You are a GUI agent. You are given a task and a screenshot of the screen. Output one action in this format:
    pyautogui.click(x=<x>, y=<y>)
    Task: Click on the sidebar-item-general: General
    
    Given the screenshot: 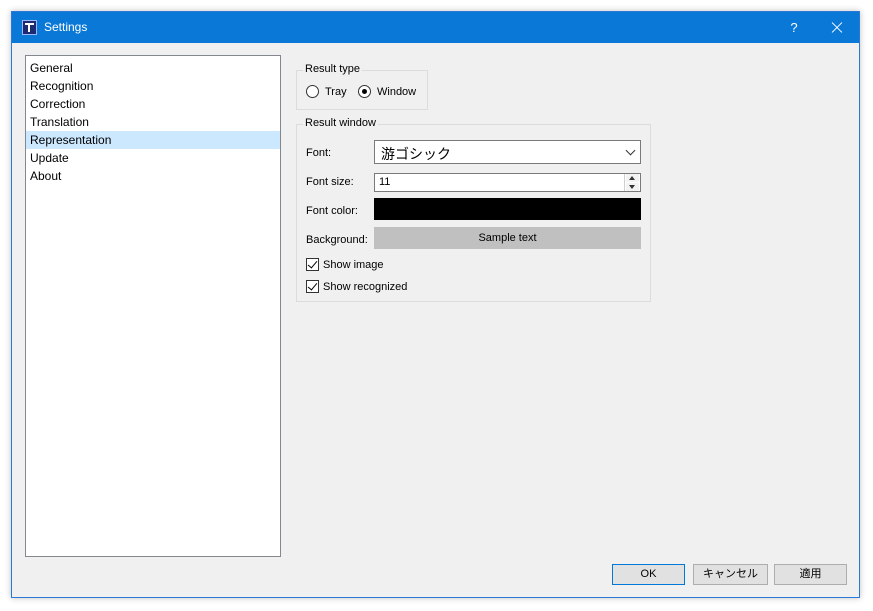 What is the action you would take?
    pyautogui.click(x=153, y=68)
    